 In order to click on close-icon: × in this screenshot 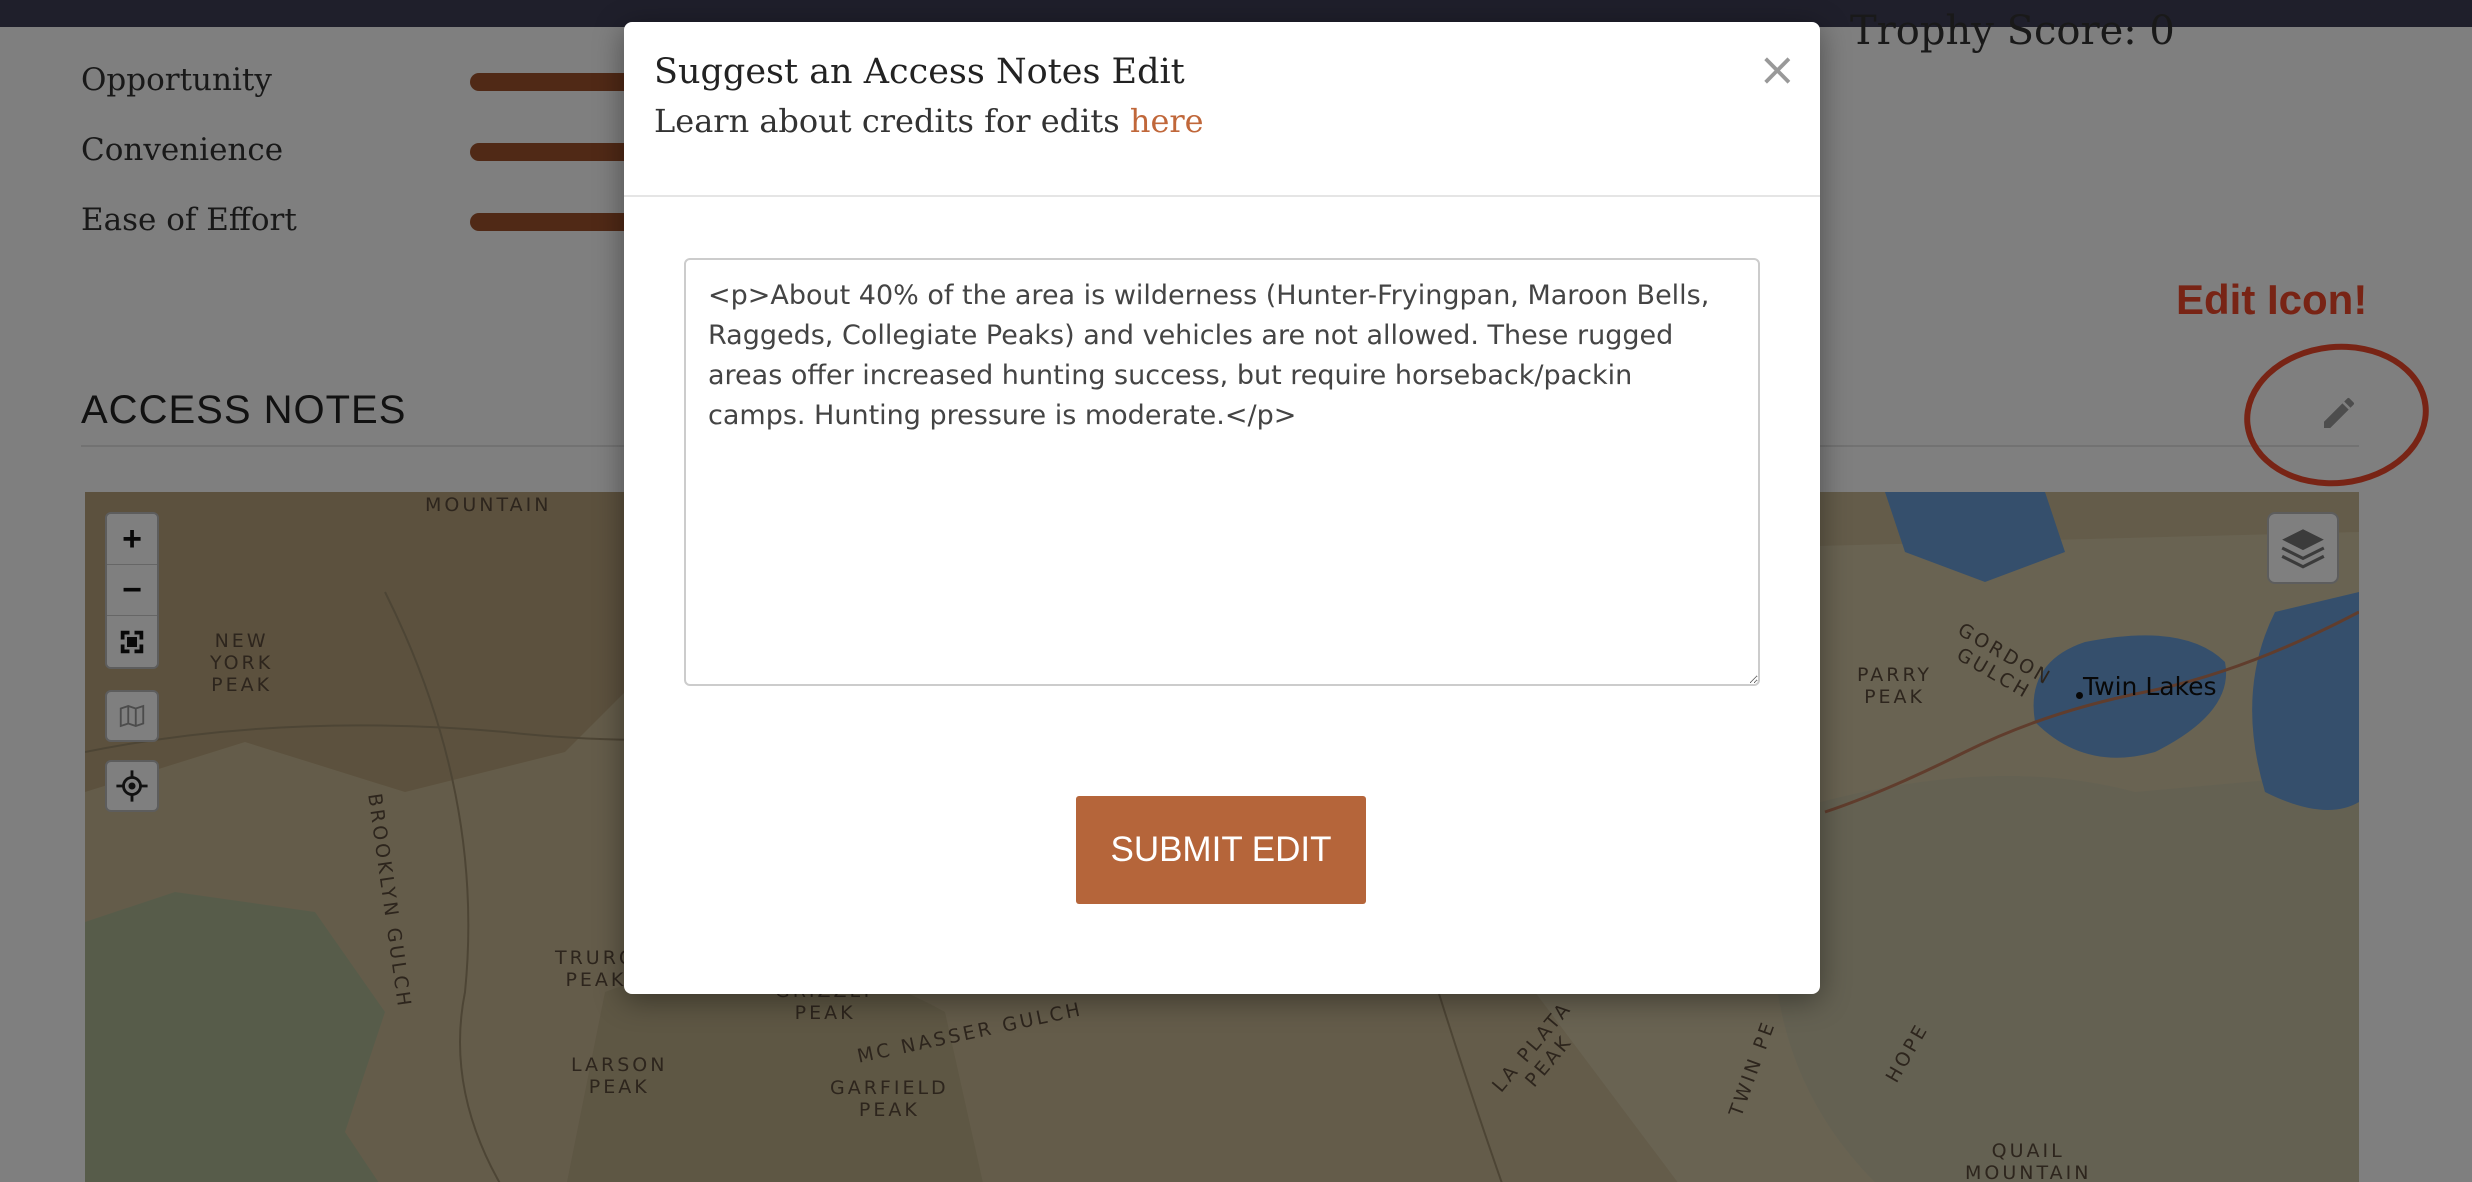, I will do `click(1777, 69)`.